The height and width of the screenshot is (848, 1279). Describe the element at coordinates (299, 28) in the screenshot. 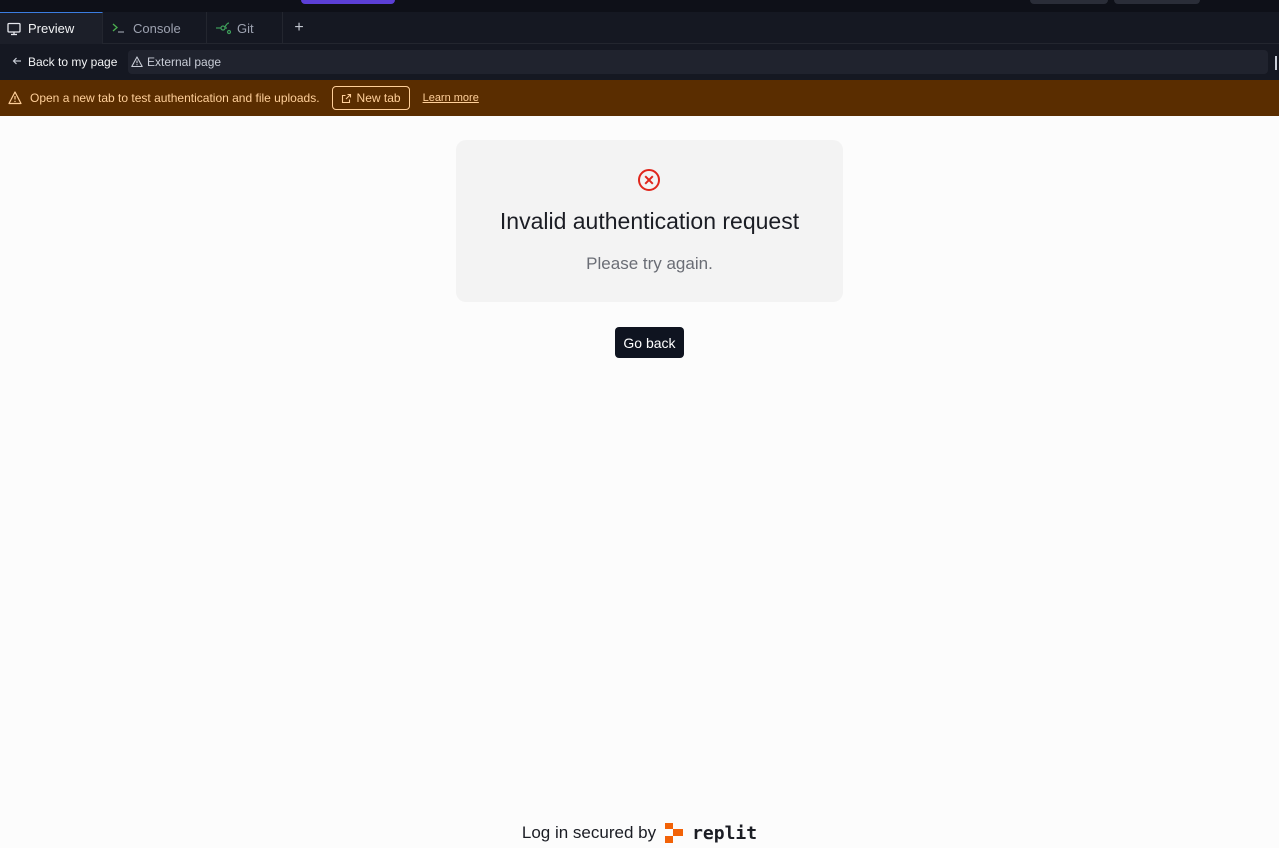

I see `add-tab-button: +` at that location.